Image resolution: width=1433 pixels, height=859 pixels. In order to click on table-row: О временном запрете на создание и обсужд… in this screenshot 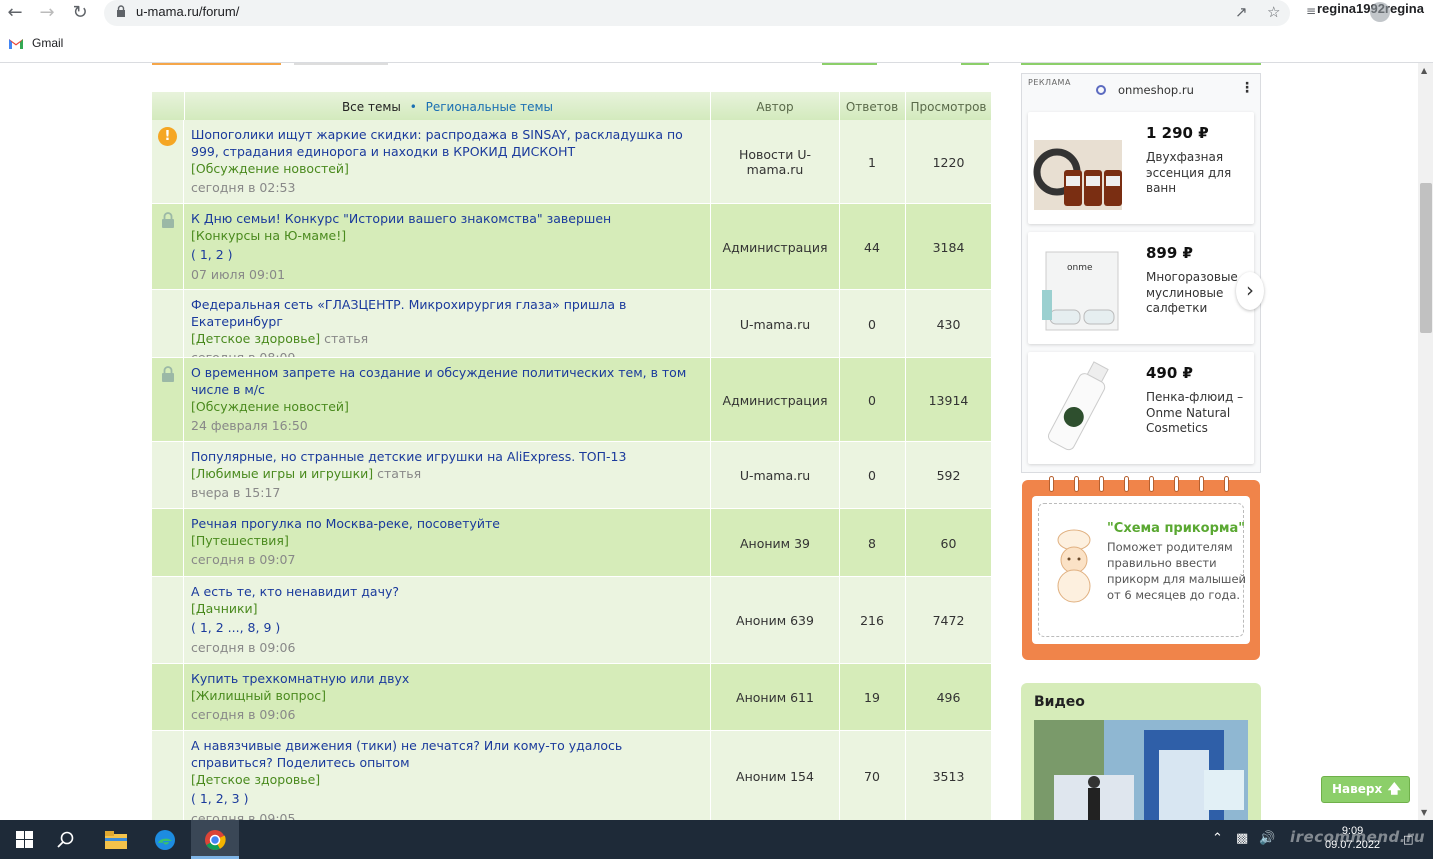, I will do `click(571, 400)`.